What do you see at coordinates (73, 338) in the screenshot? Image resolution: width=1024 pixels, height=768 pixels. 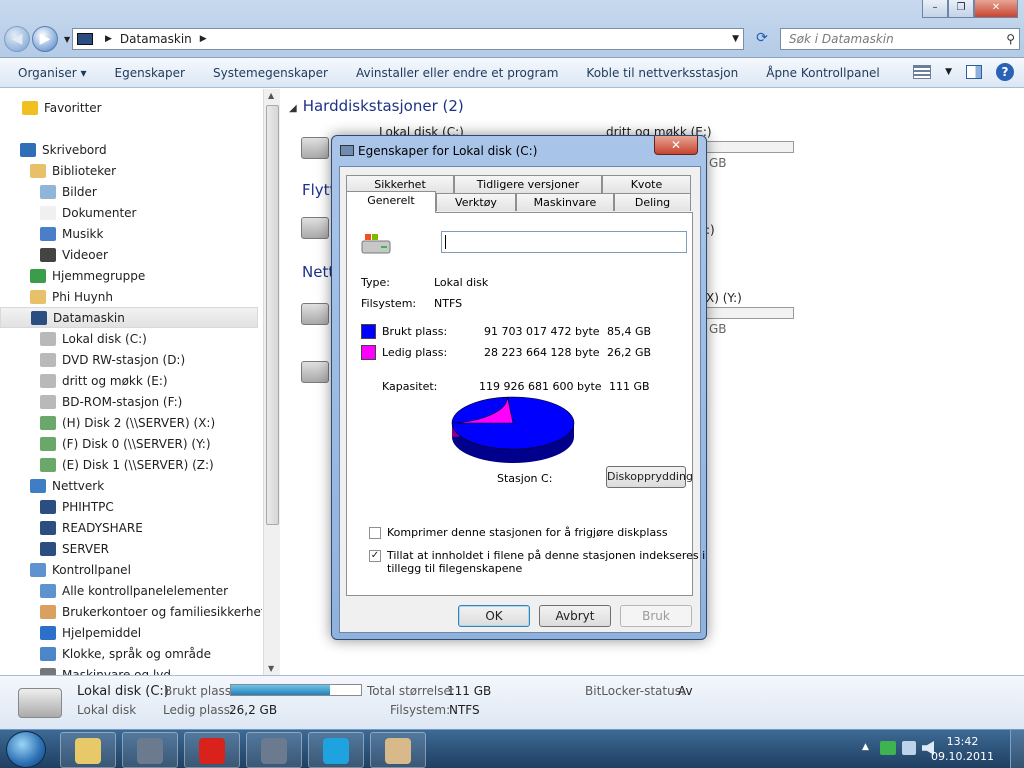 I see `sidebar-item-lokal-disk-c: Lokal disk (C:)` at bounding box center [73, 338].